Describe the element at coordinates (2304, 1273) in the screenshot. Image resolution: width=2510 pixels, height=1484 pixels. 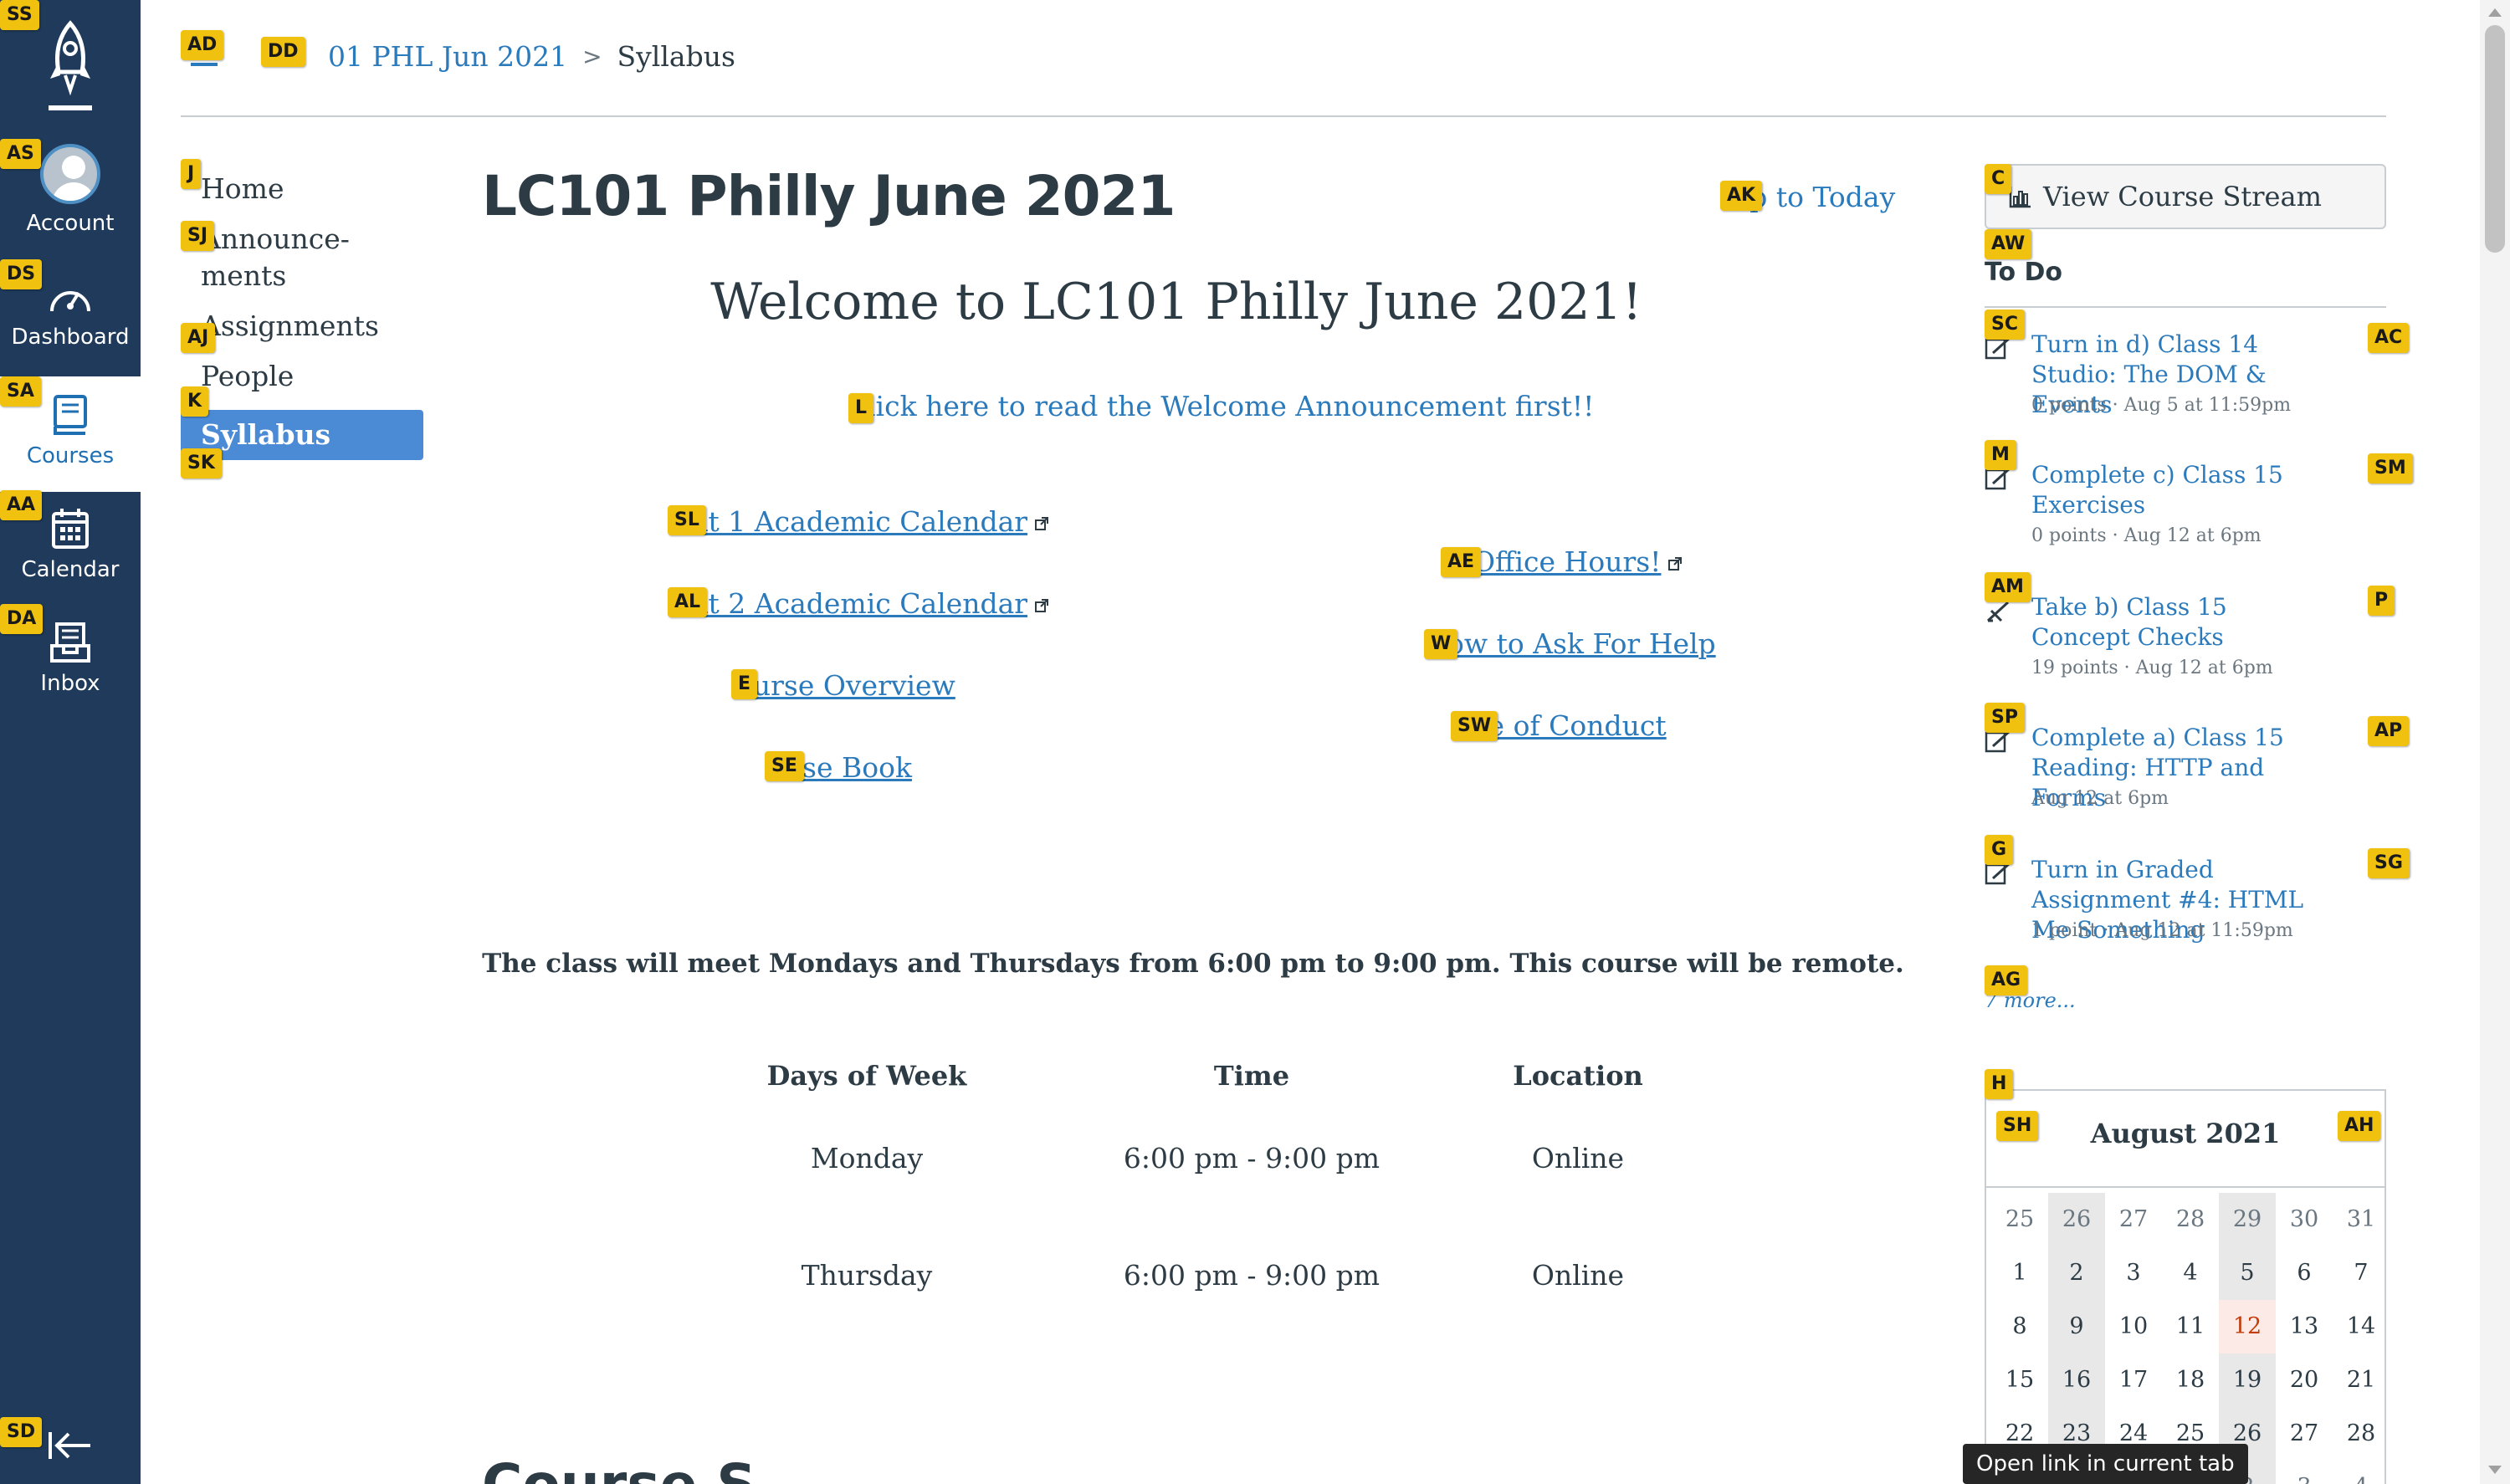
I see `calendar-day: 6` at that location.